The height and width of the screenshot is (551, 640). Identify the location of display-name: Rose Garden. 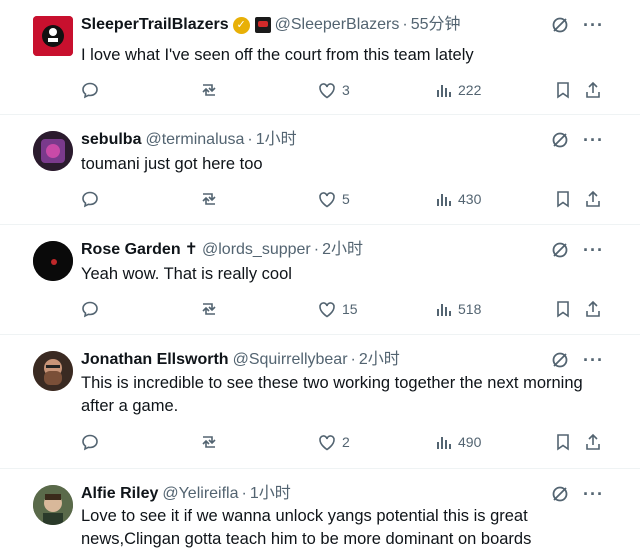
(131, 250).